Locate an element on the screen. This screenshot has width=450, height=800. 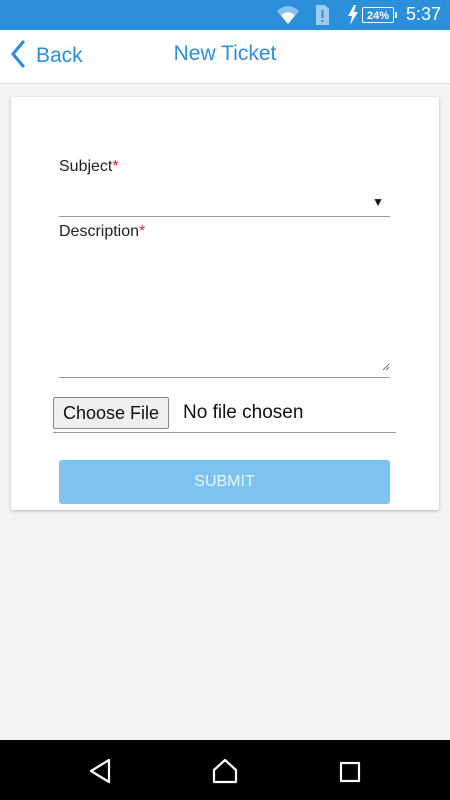
description-label: Description* is located at coordinates (102, 232).